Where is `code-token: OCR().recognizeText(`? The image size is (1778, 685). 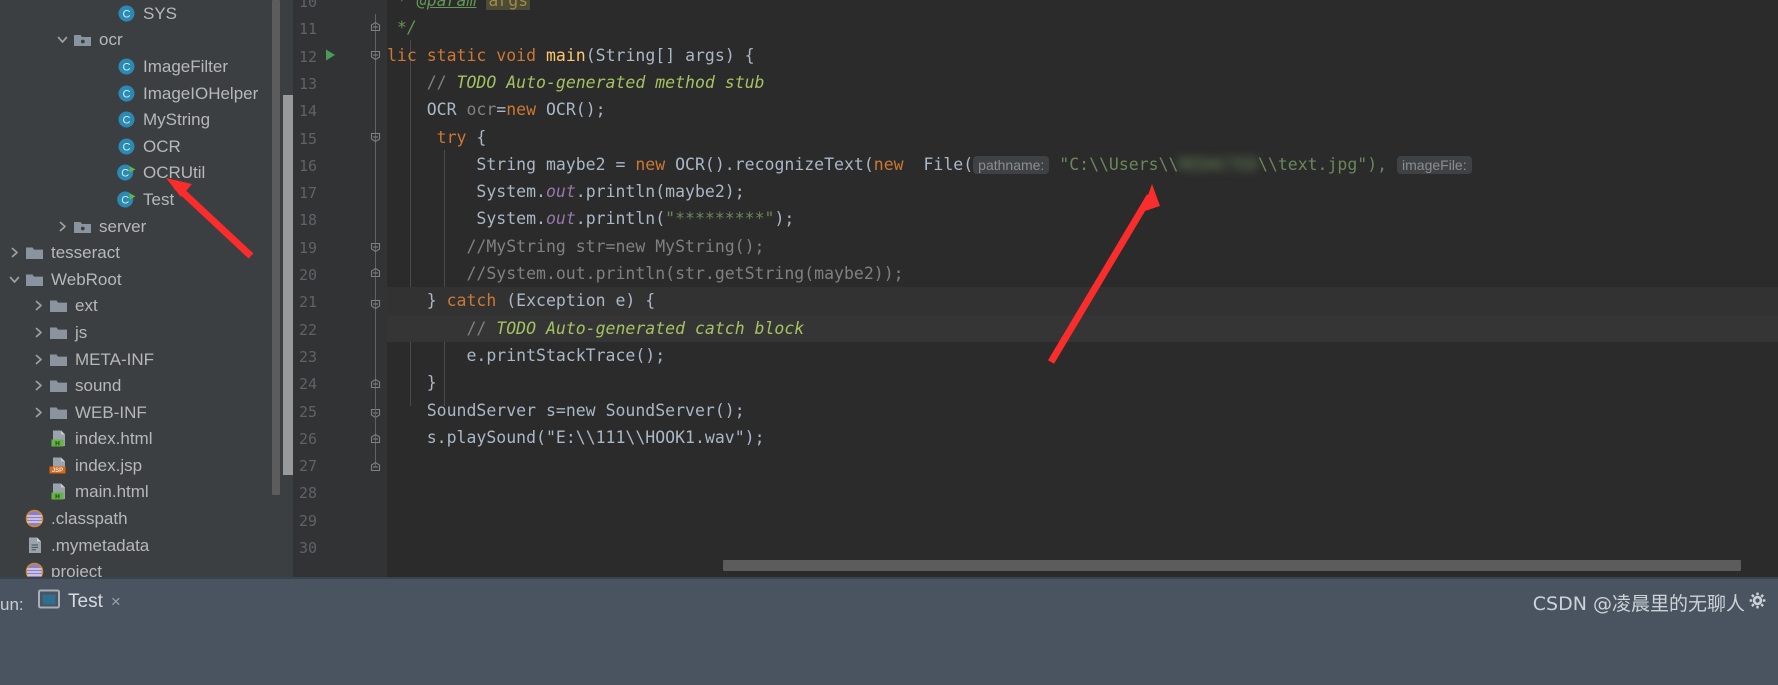 code-token: OCR().recognizeText( is located at coordinates (774, 164).